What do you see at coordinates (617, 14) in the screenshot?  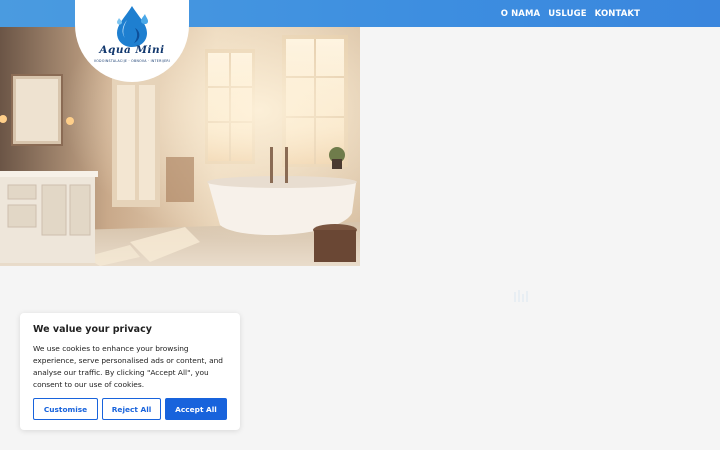 I see `nav-item-kontakt: KONTAKT` at bounding box center [617, 14].